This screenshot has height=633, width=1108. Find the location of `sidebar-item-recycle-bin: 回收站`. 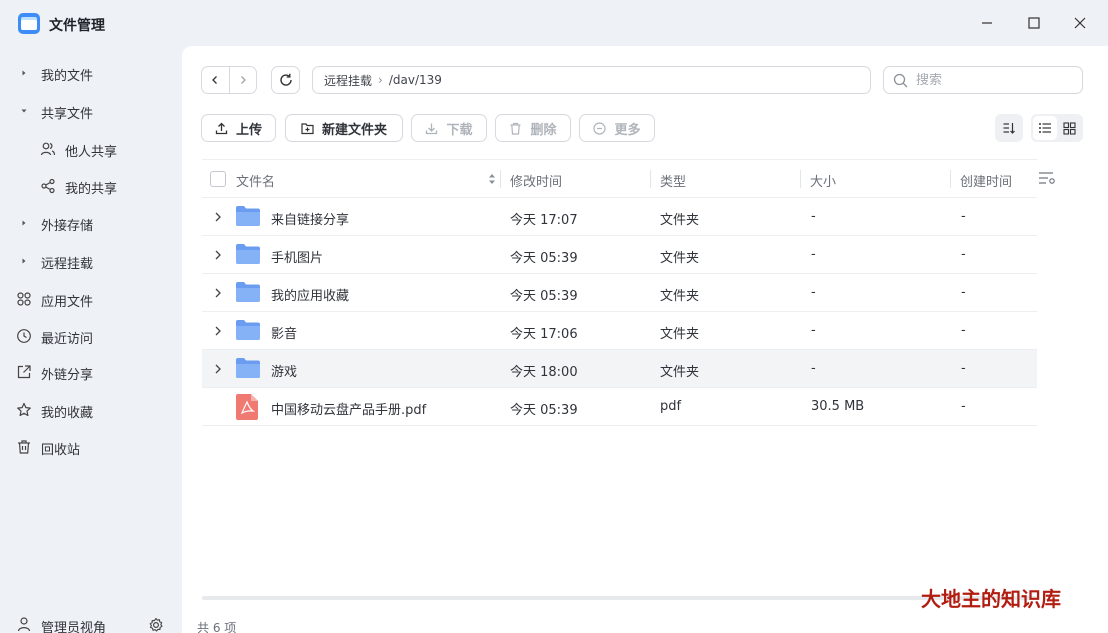

sidebar-item-recycle-bin: 回收站 is located at coordinates (91, 447).